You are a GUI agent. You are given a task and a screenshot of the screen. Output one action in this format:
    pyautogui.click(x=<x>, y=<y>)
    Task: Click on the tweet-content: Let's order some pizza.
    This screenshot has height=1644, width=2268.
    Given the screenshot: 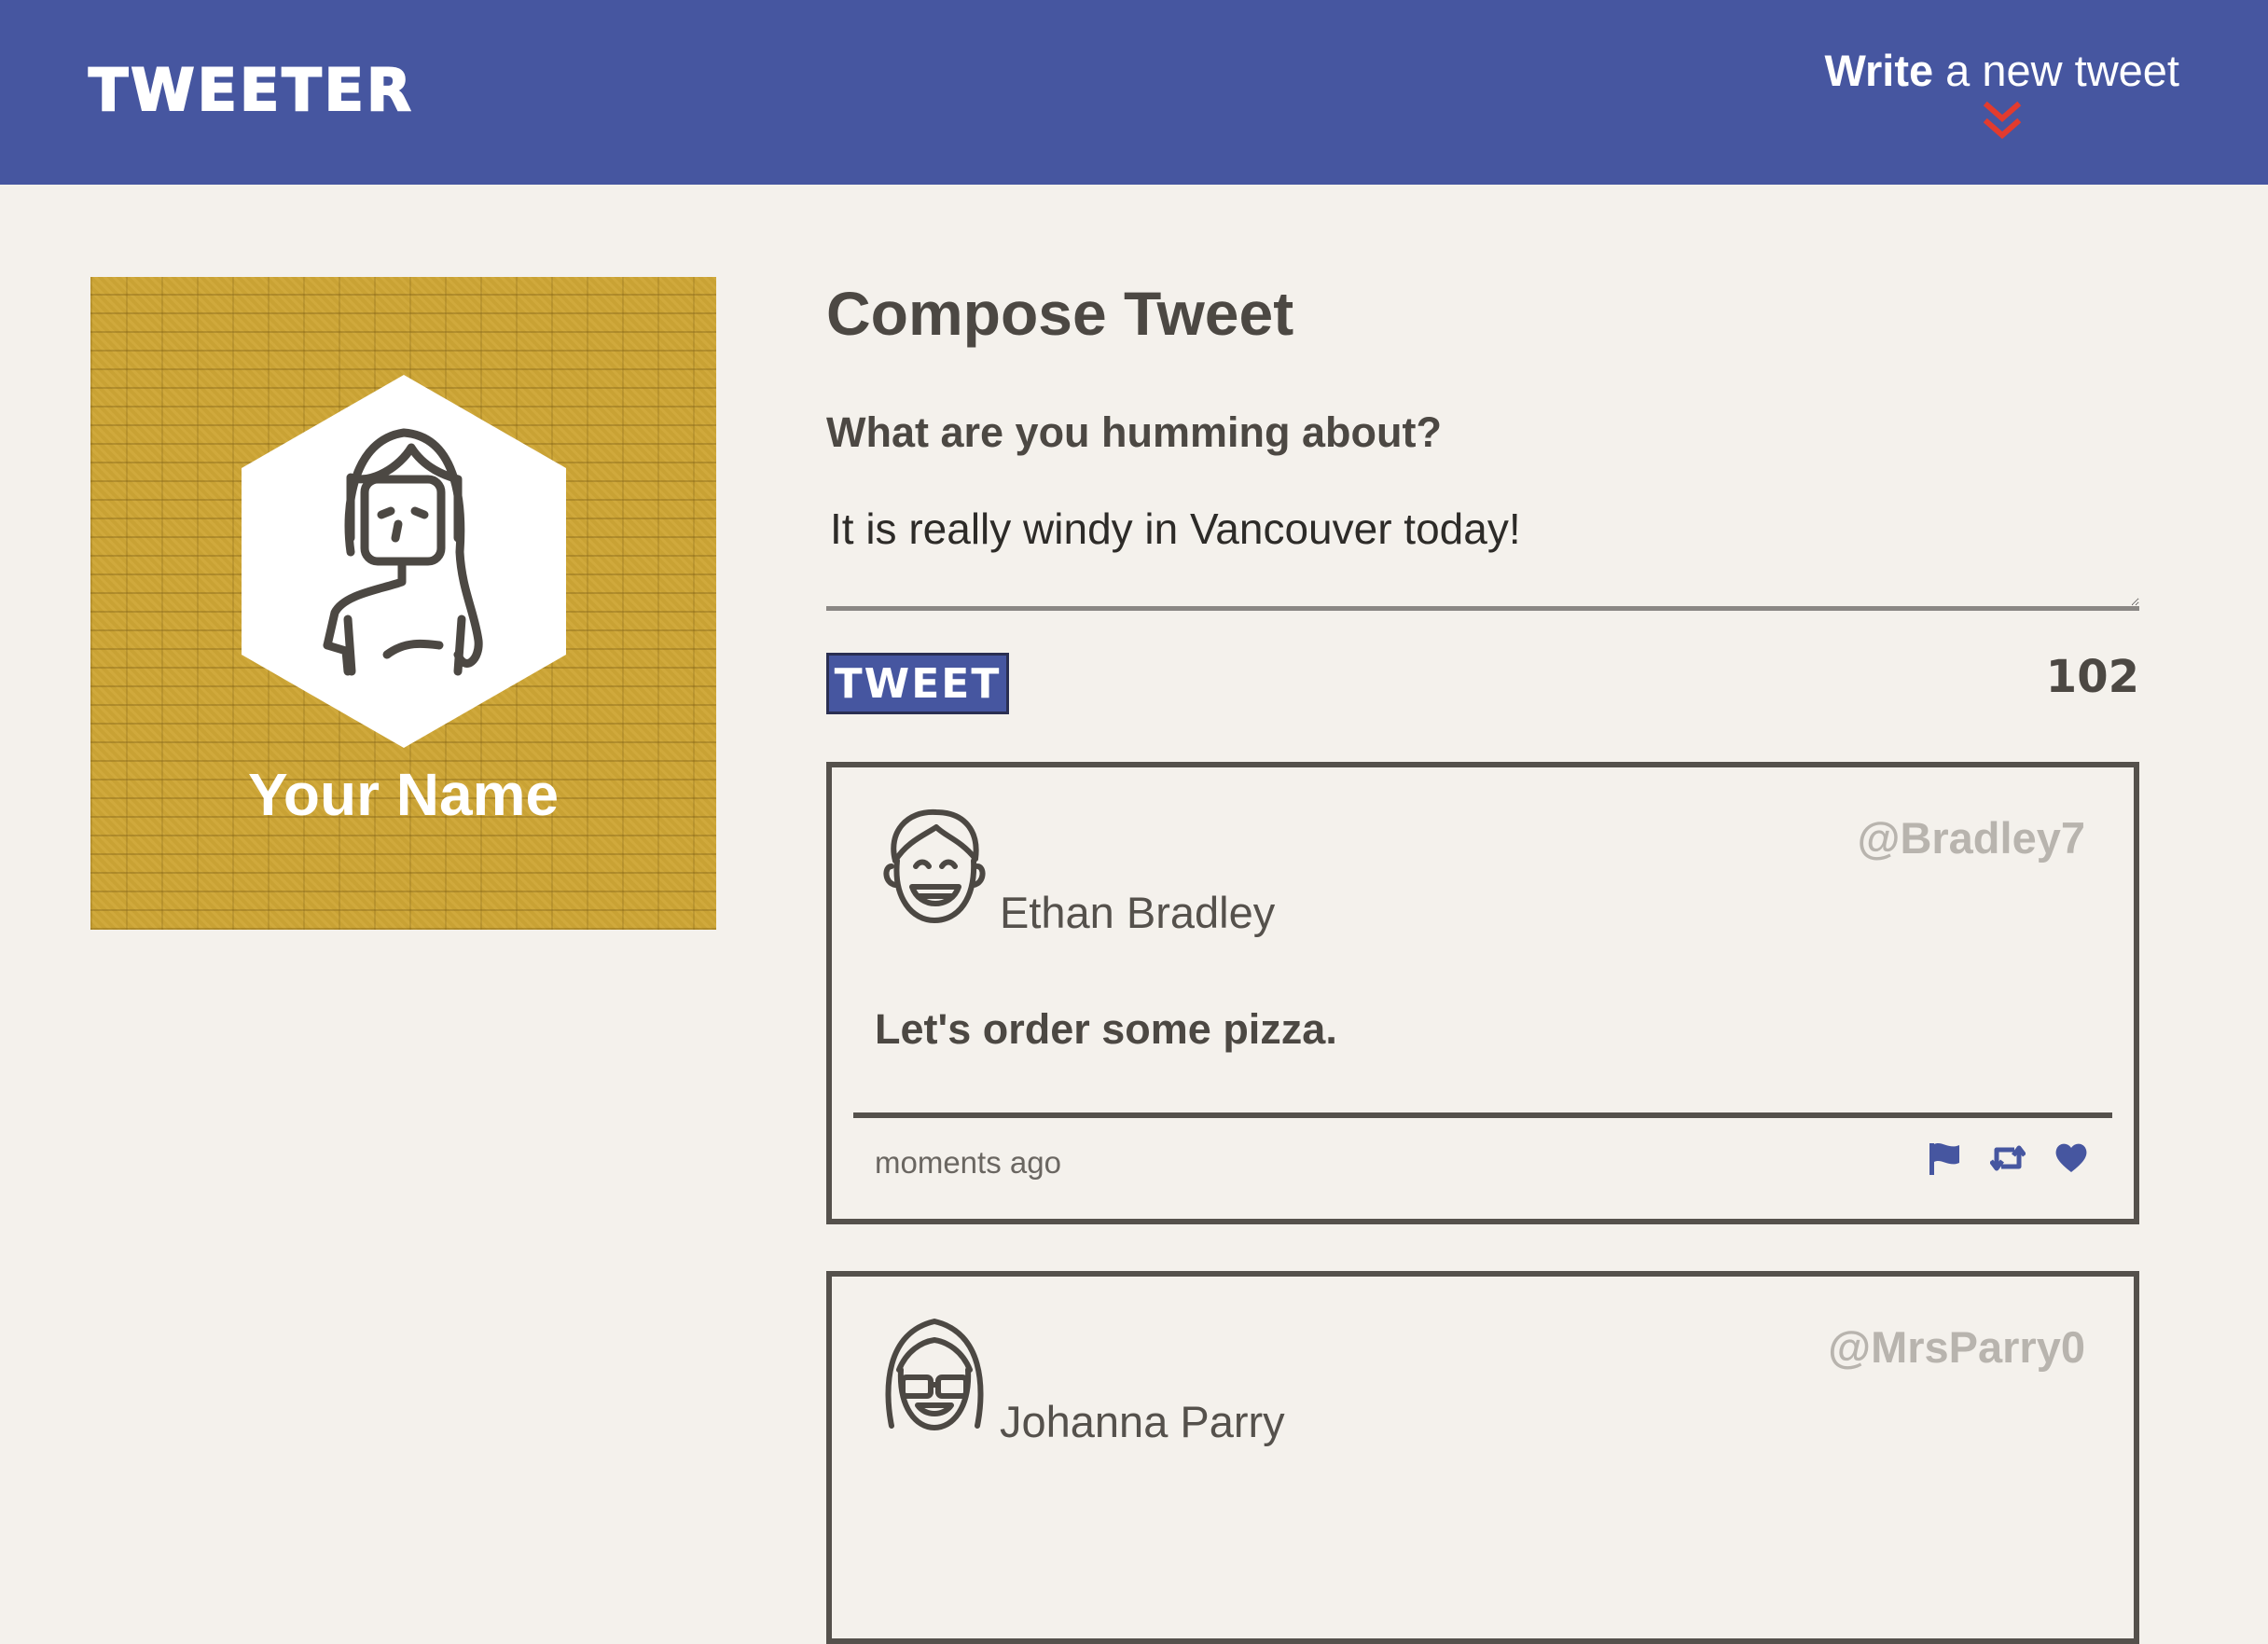 What is the action you would take?
    pyautogui.click(x=1106, y=1029)
    